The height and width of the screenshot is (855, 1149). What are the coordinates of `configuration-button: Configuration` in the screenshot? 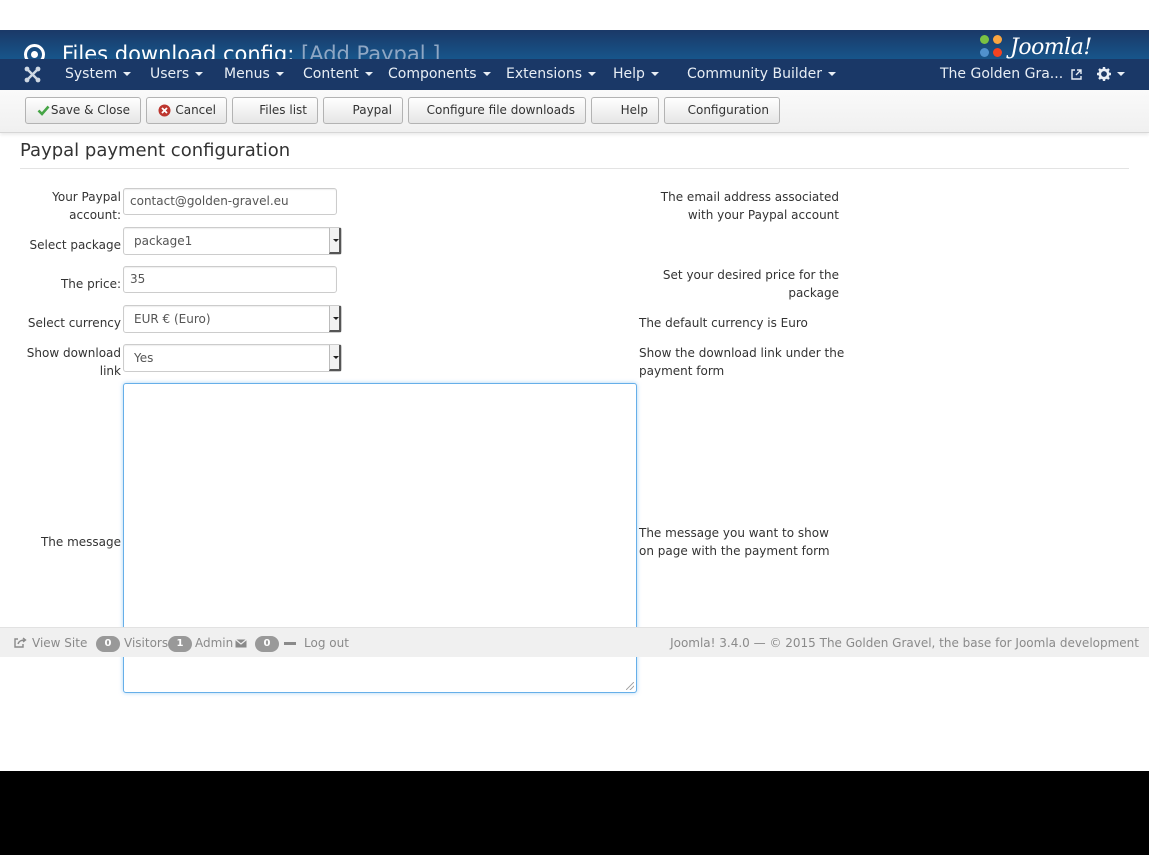 It's located at (722, 110).